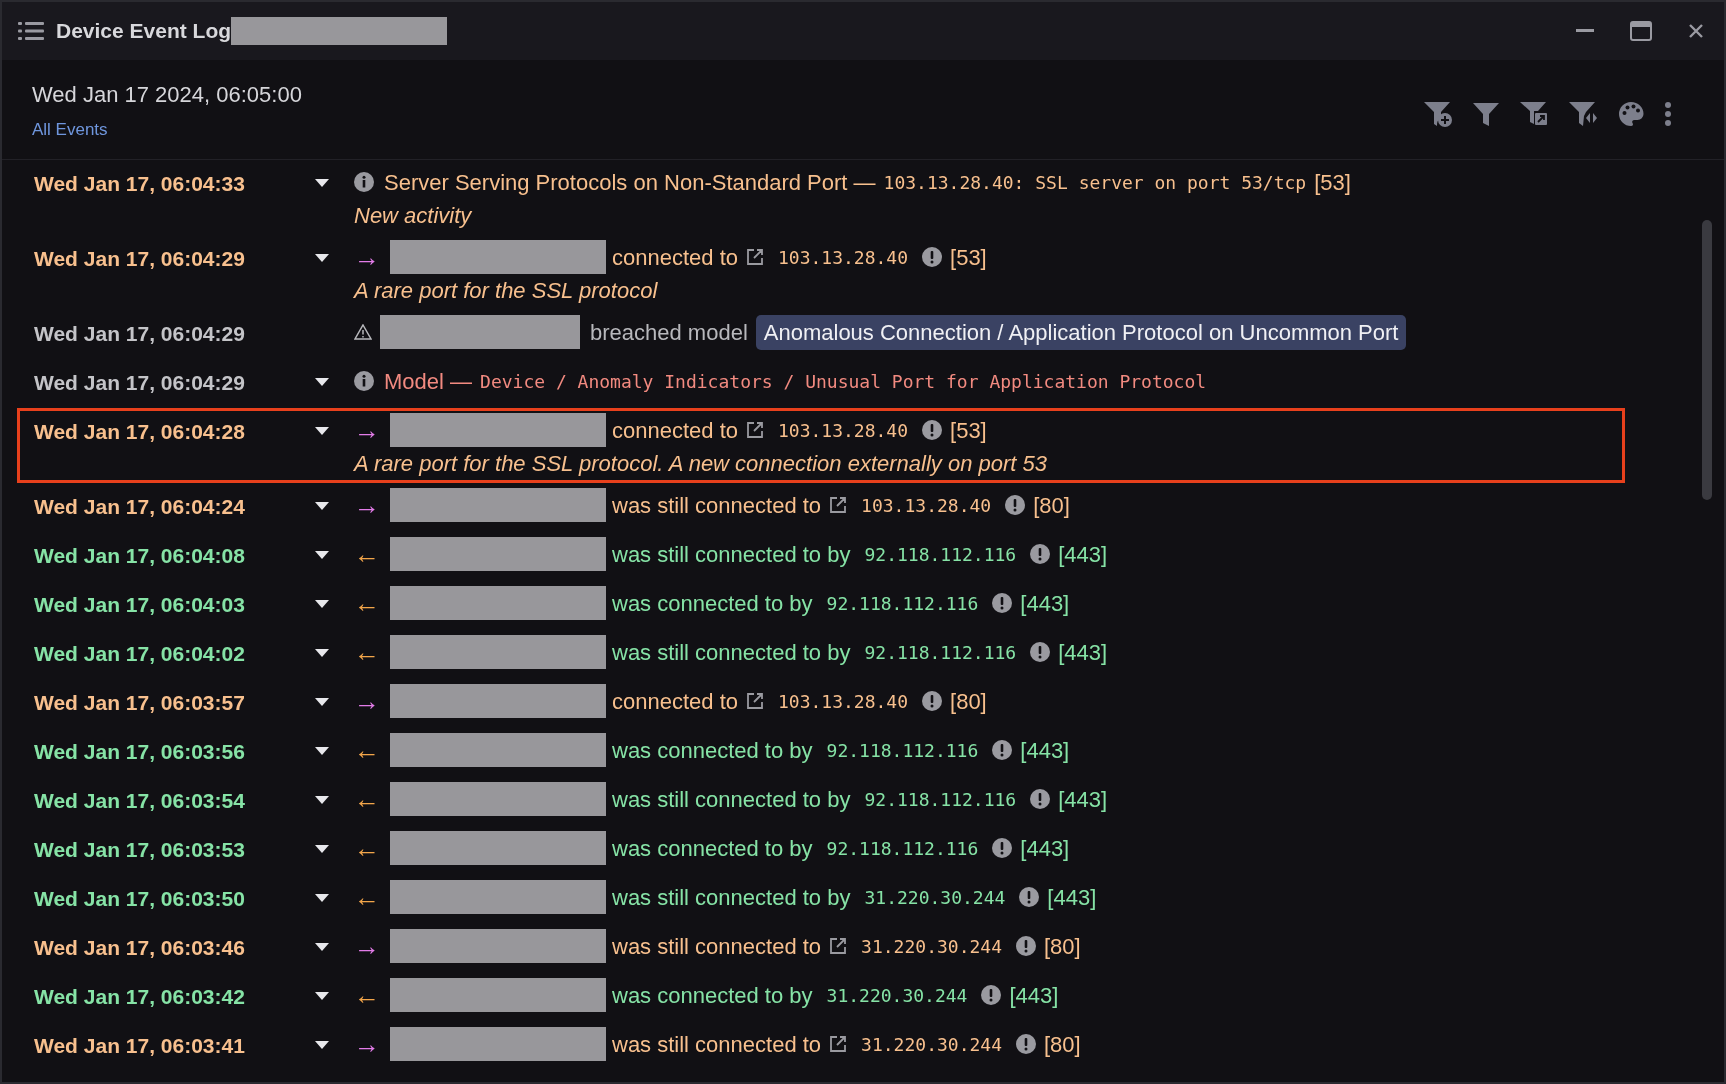 Image resolution: width=1726 pixels, height=1084 pixels. What do you see at coordinates (1631, 114) in the screenshot?
I see `palette-icon` at bounding box center [1631, 114].